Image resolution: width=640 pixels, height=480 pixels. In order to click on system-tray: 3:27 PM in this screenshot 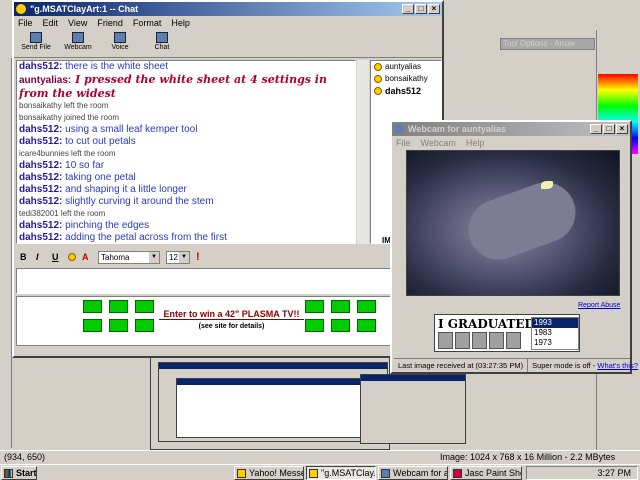, I will do `click(582, 473)`.